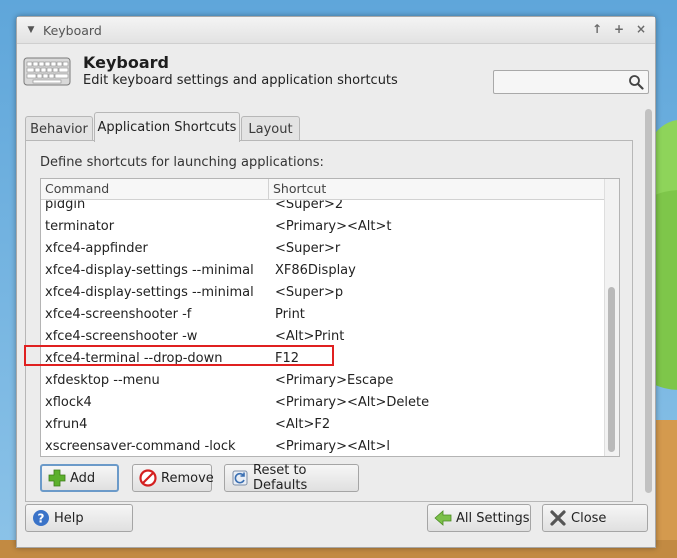 The height and width of the screenshot is (558, 677). I want to click on reset-button-label: Reset to Defaults, so click(280, 478).